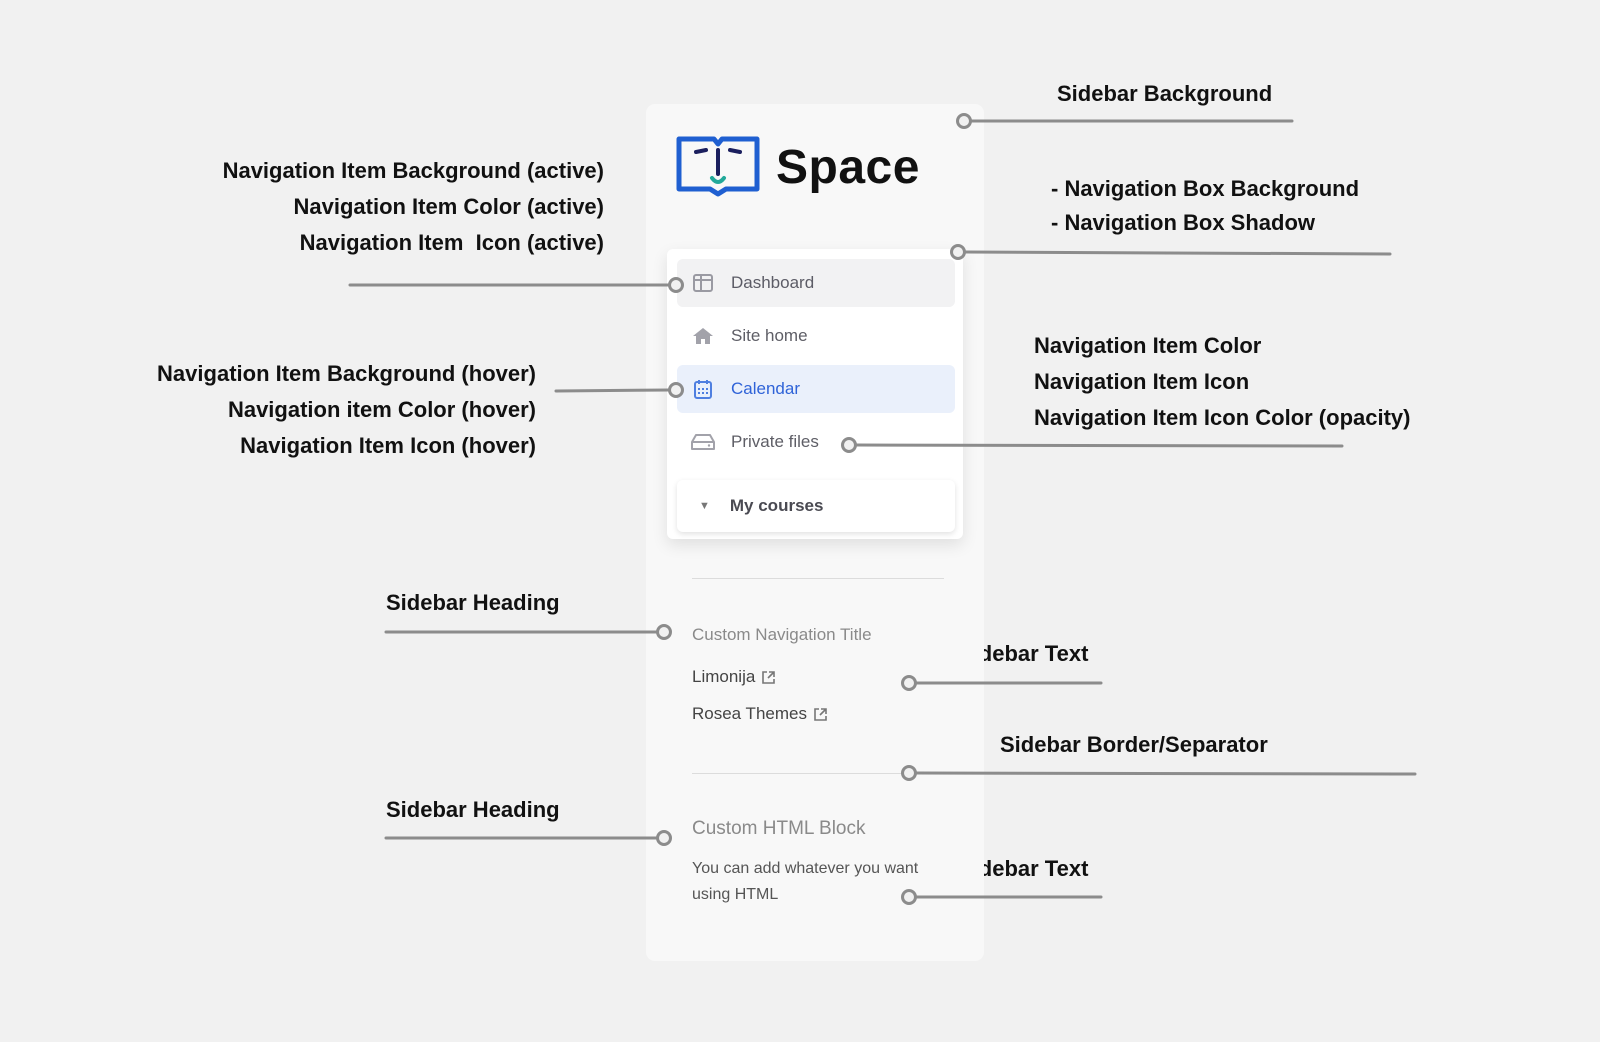 This screenshot has height=1042, width=1600. Describe the element at coordinates (703, 389) in the screenshot. I see `calendar-icon` at that location.